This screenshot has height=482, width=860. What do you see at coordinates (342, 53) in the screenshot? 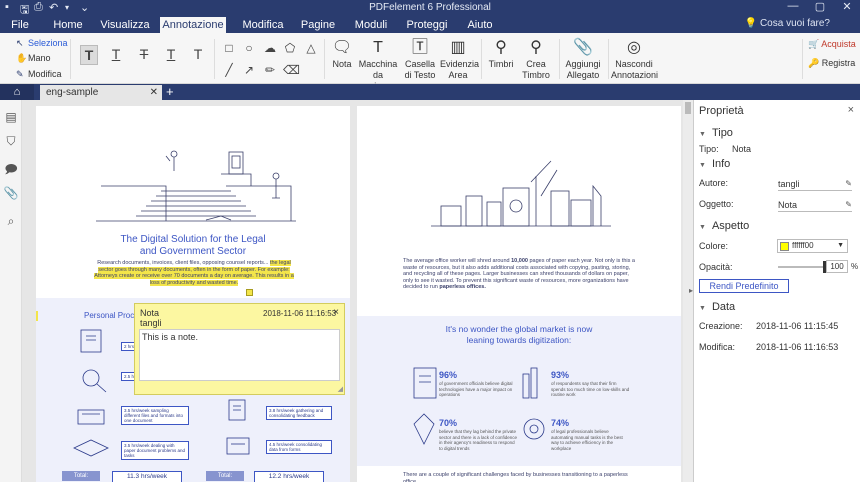
I see `note-button: 🗨 Nota` at bounding box center [342, 53].